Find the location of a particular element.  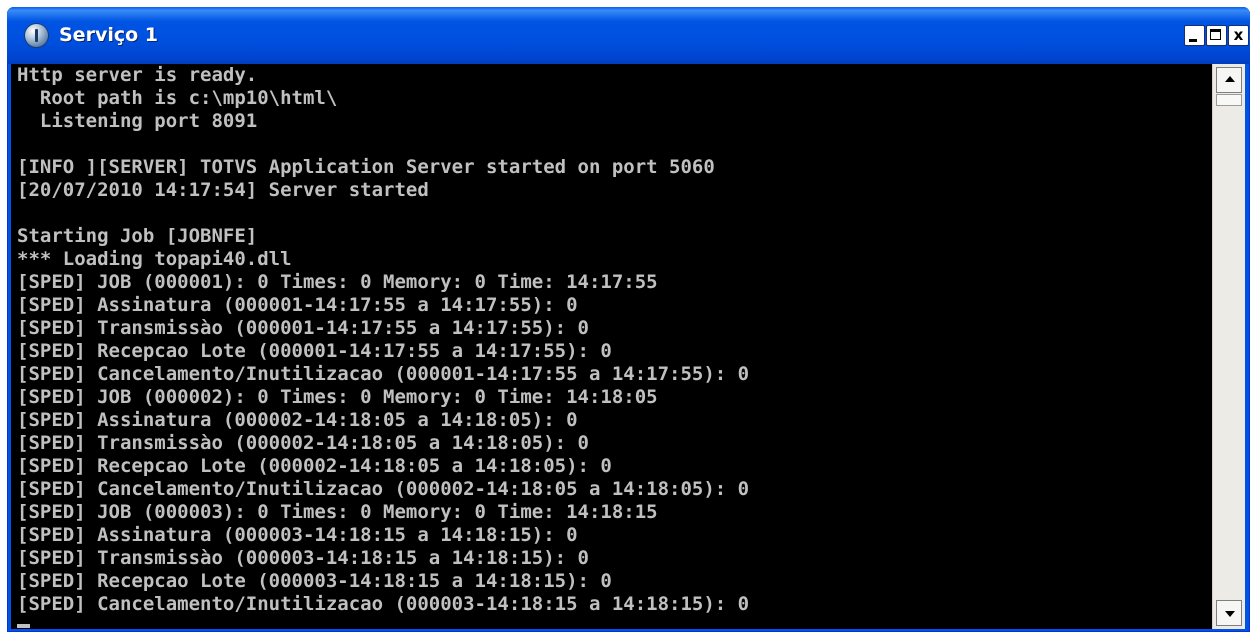

maximize-icon is located at coordinates (1215, 34).